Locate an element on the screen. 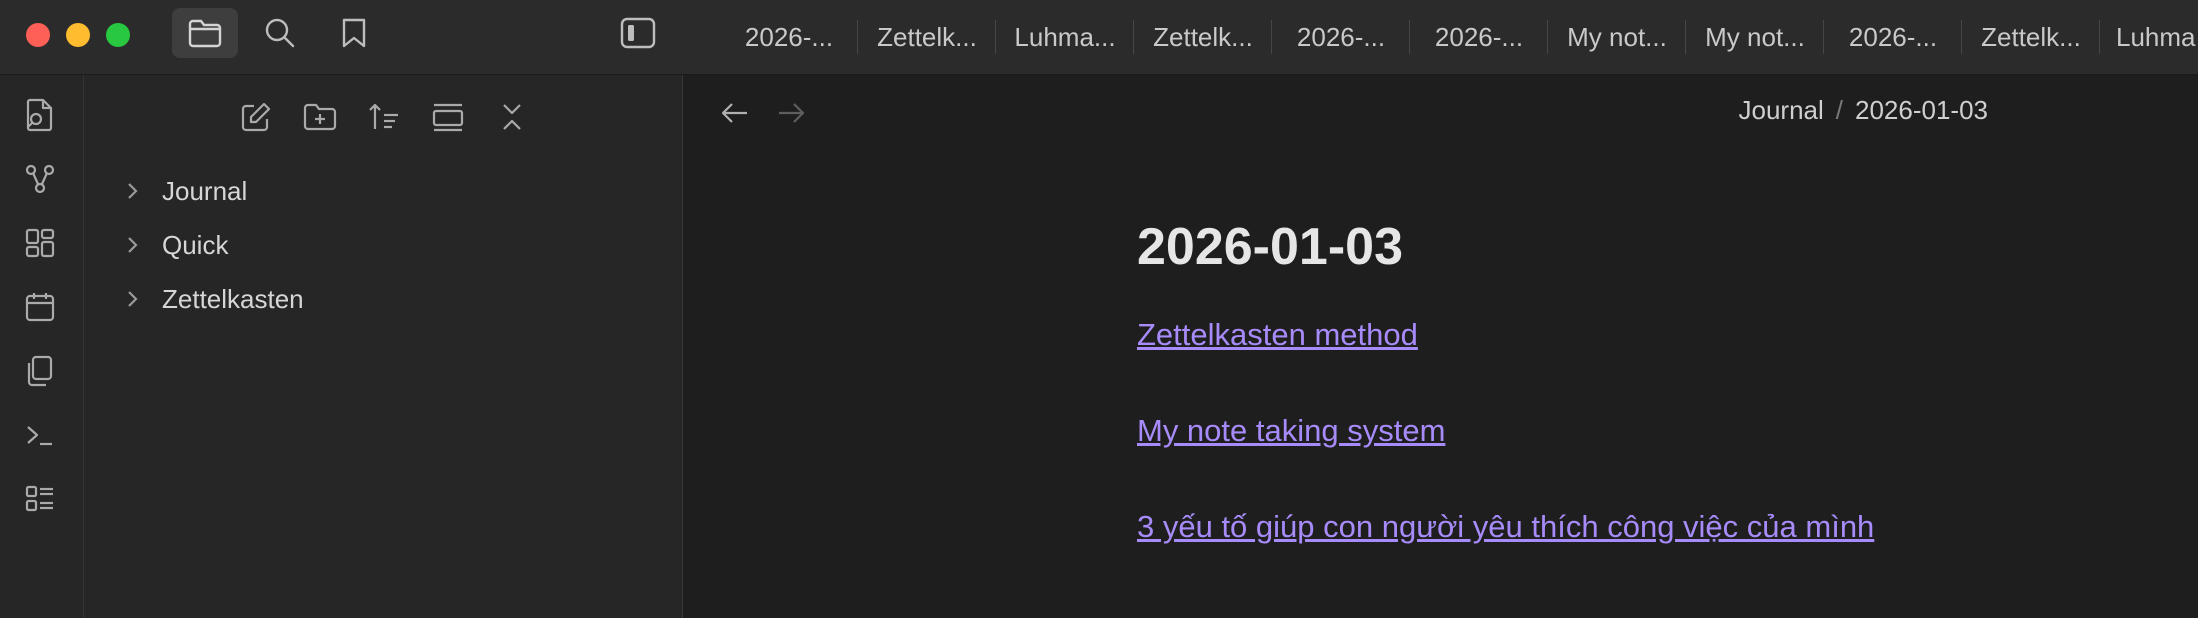  navigate-back-button is located at coordinates (735, 113).